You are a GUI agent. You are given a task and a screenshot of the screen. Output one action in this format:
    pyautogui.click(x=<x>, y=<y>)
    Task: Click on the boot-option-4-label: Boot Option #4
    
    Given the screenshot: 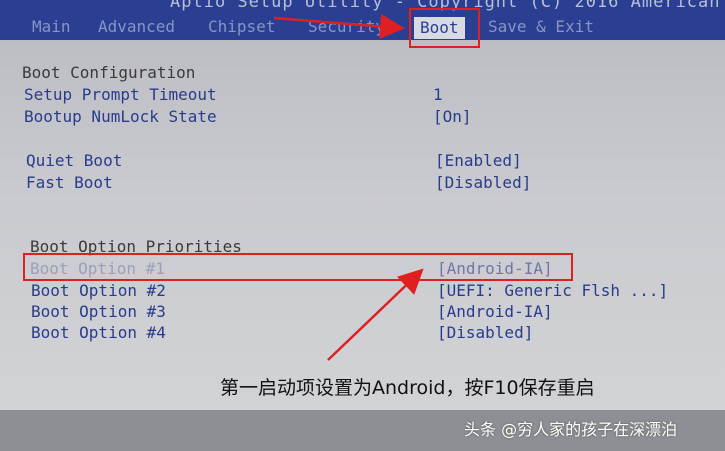 What is the action you would take?
    pyautogui.click(x=98, y=332)
    